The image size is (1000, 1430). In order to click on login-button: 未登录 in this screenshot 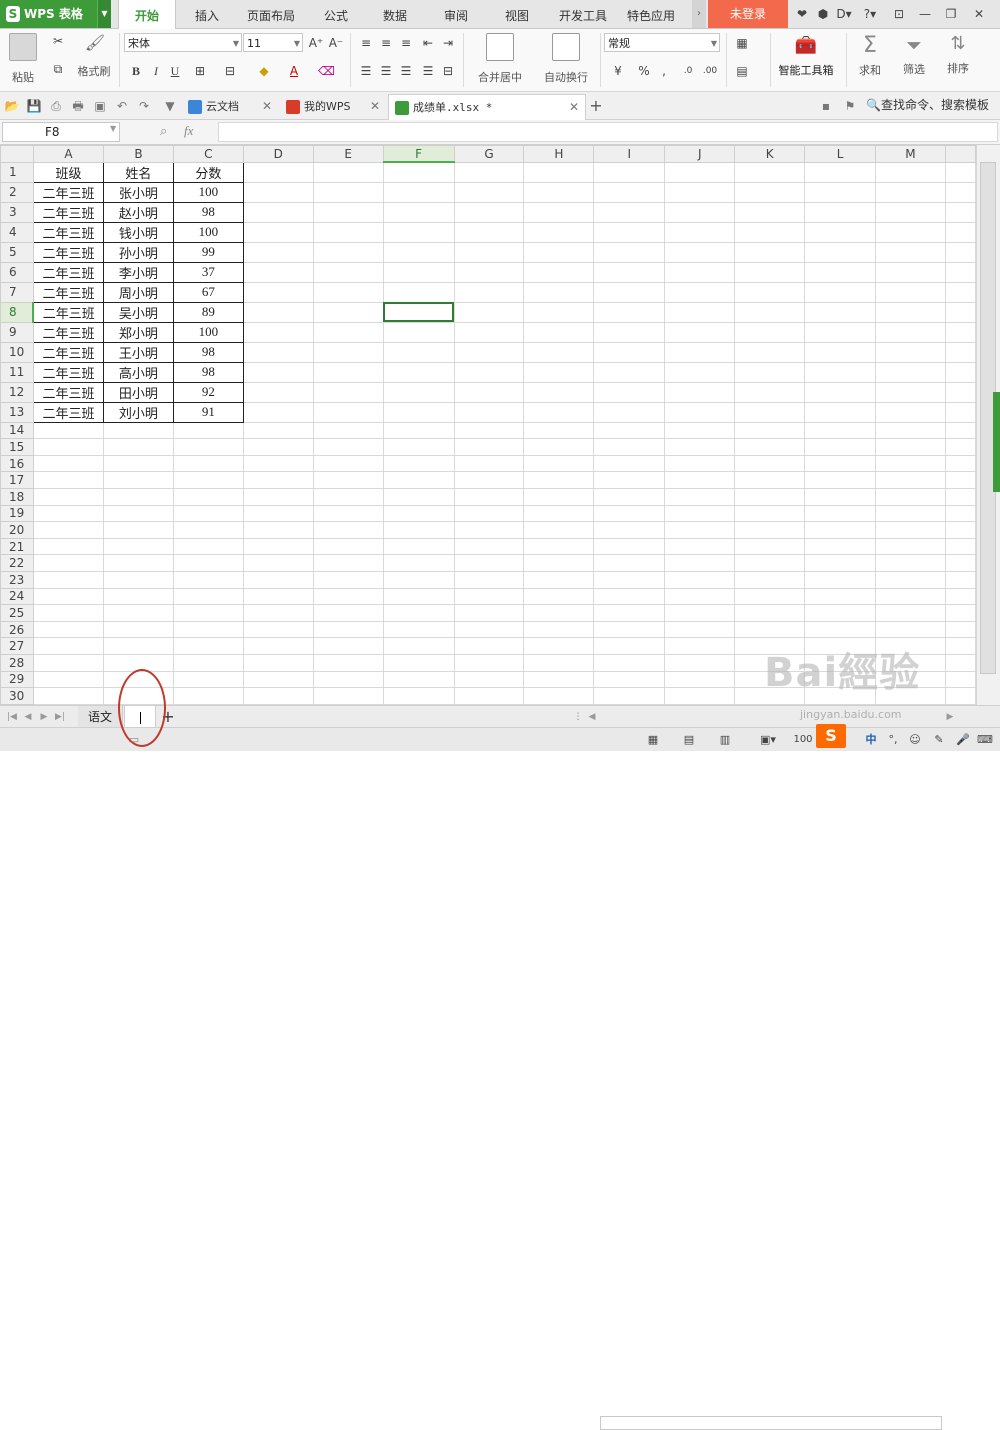, I will do `click(748, 14)`.